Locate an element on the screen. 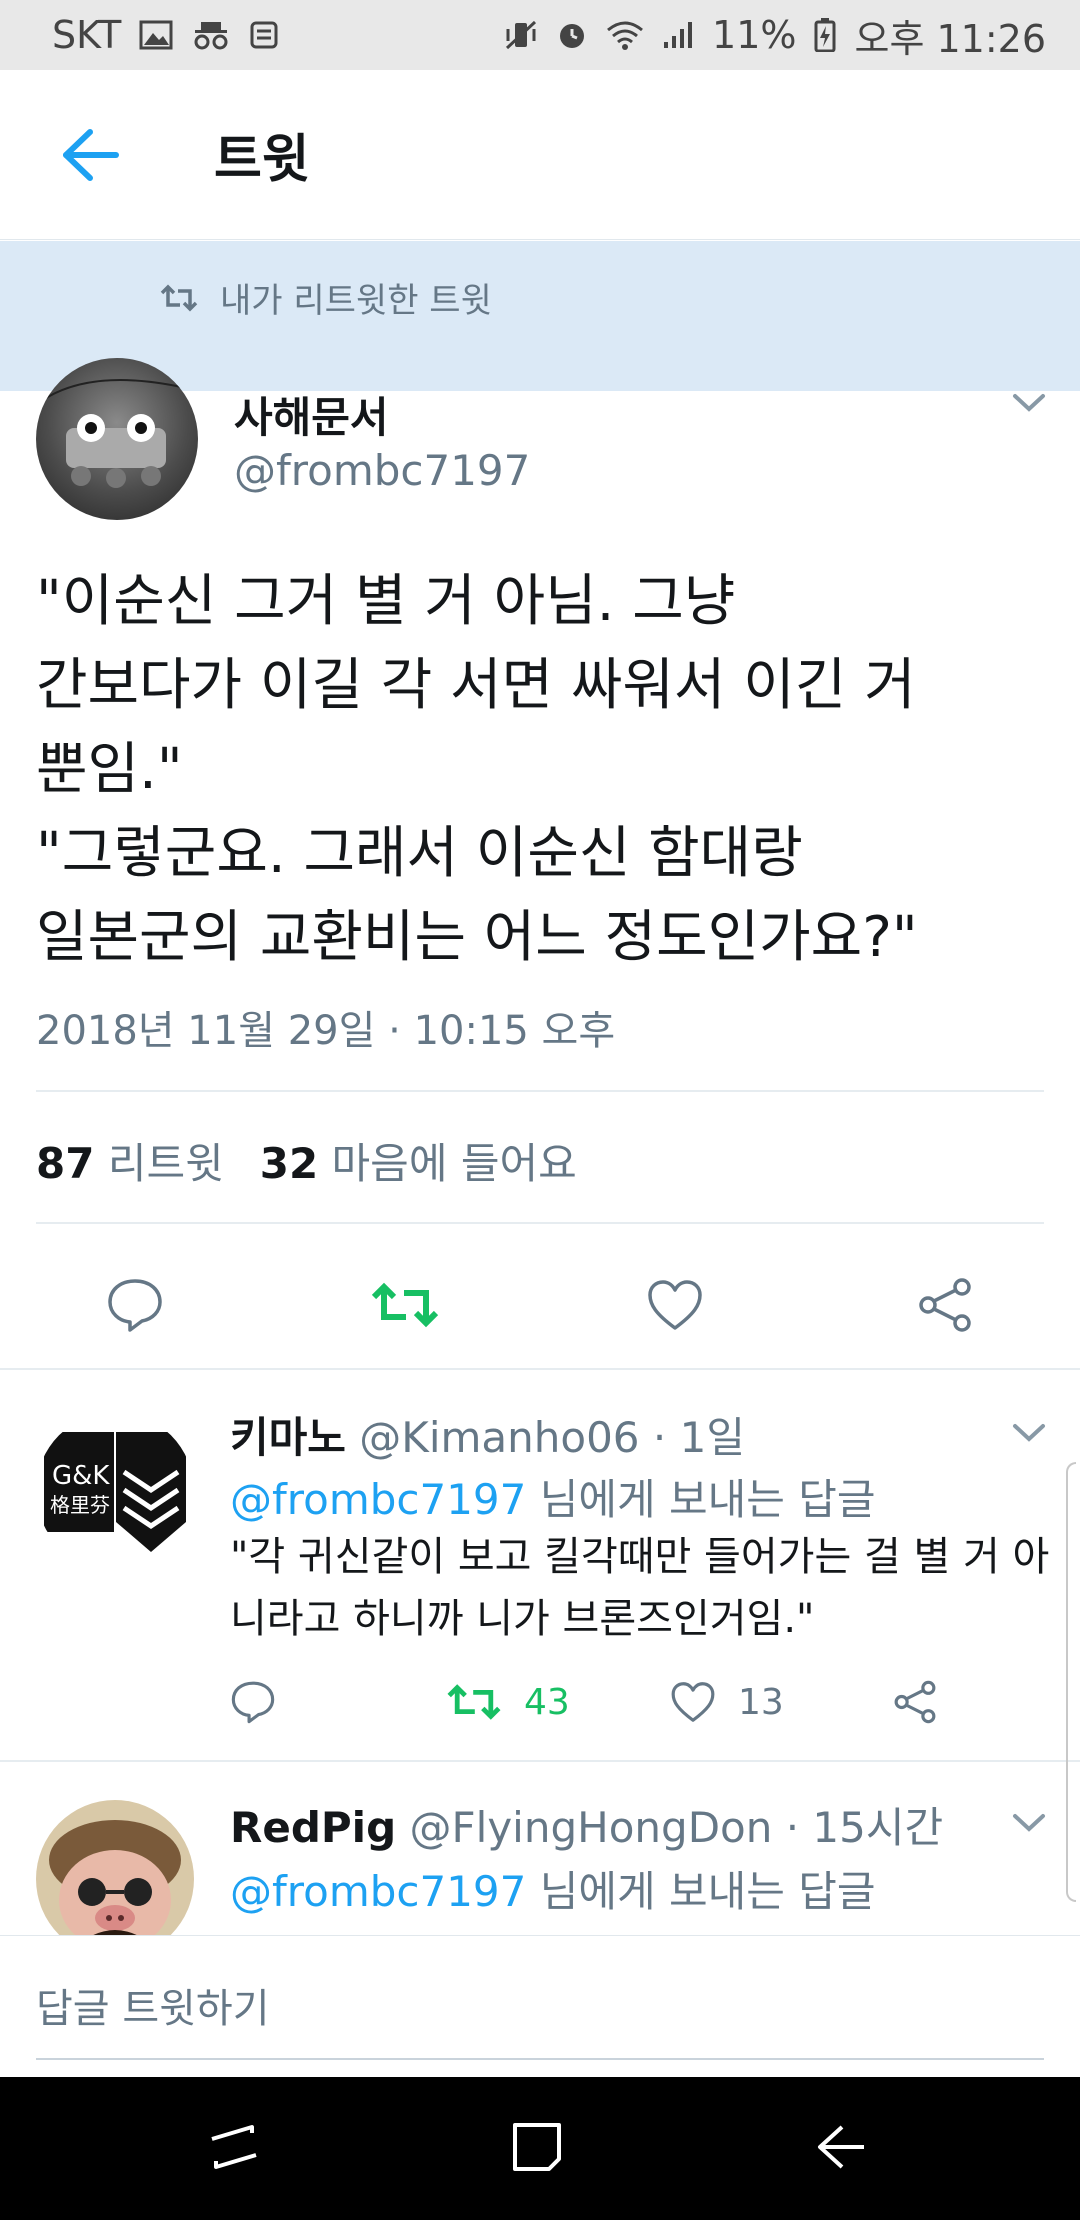 The image size is (1080, 2220). status-left: SKT is located at coordinates (165, 35).